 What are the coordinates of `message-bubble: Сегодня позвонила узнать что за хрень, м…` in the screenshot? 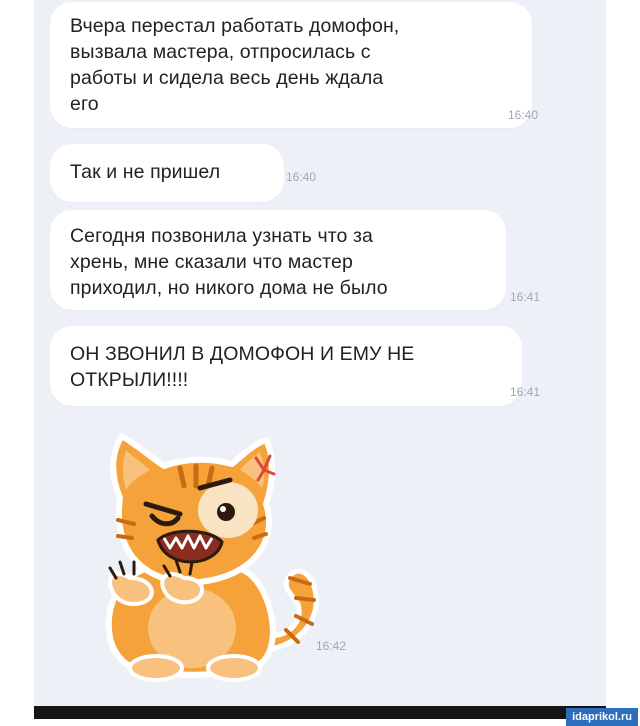 It's located at (278, 260).